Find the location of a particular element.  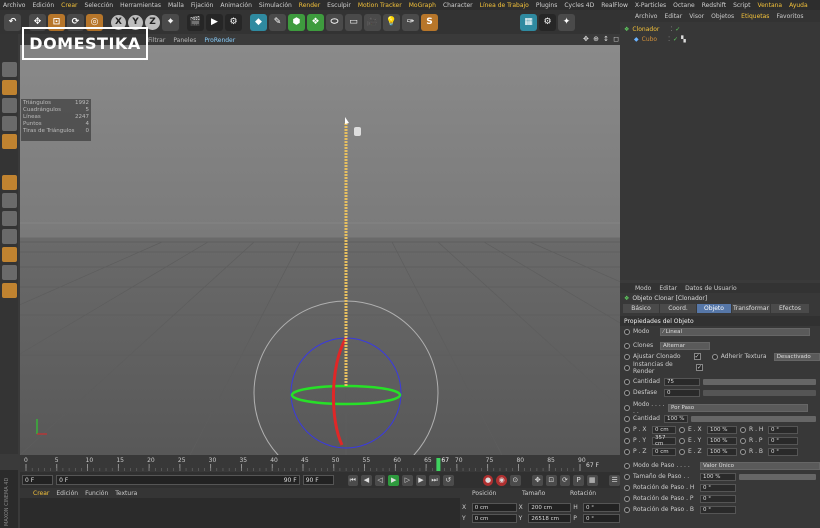

material-menu-crear: Crear is located at coordinates (41, 493).